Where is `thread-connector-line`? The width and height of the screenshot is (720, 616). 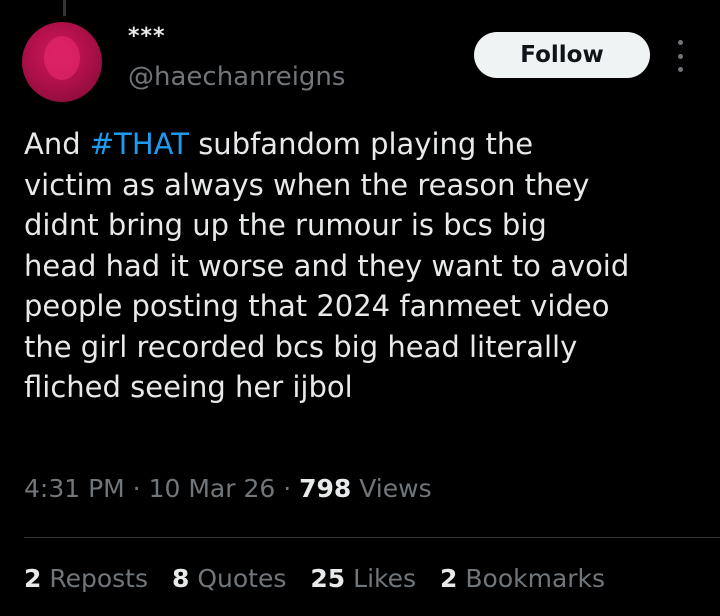
thread-connector-line is located at coordinates (64, 8).